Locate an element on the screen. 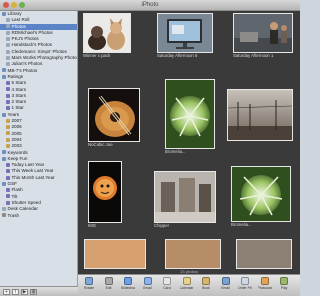  toolbar-button-label: Play is located at coordinates (284, 288).